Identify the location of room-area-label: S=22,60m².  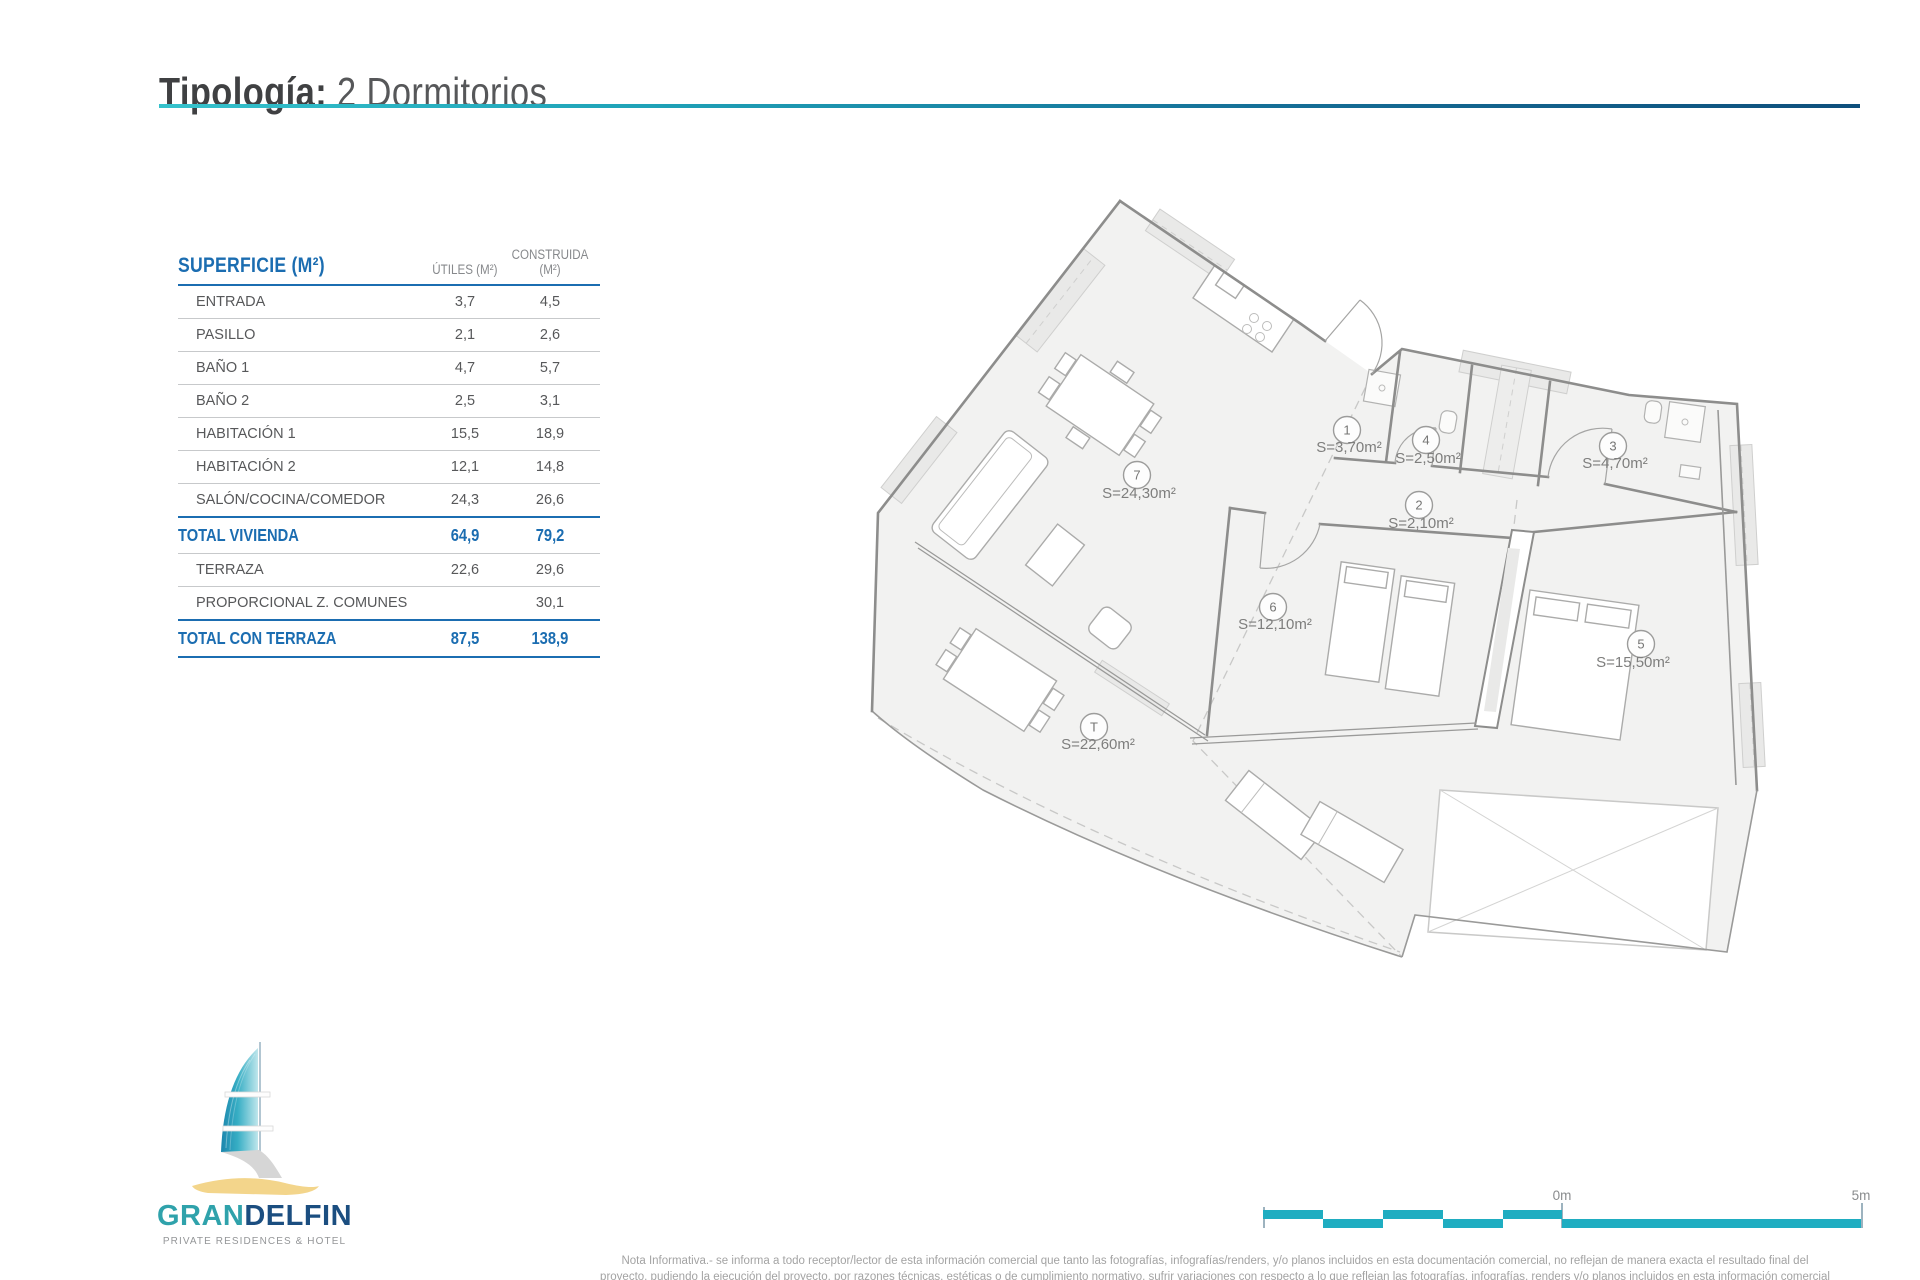
(1098, 744).